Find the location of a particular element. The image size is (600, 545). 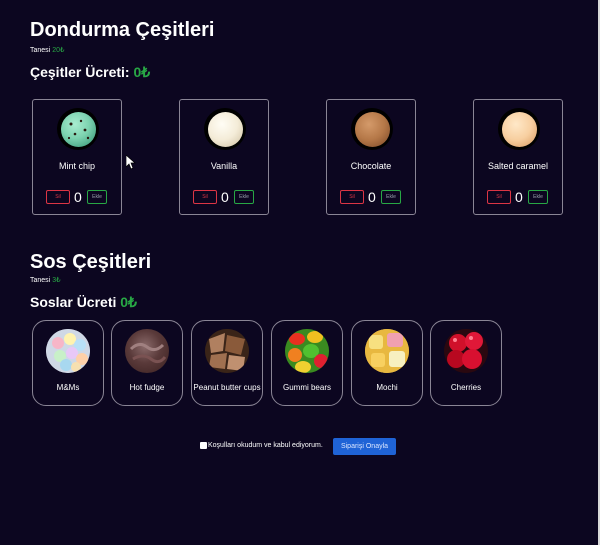

sauce-card-cherries: Cherries is located at coordinates (466, 363).